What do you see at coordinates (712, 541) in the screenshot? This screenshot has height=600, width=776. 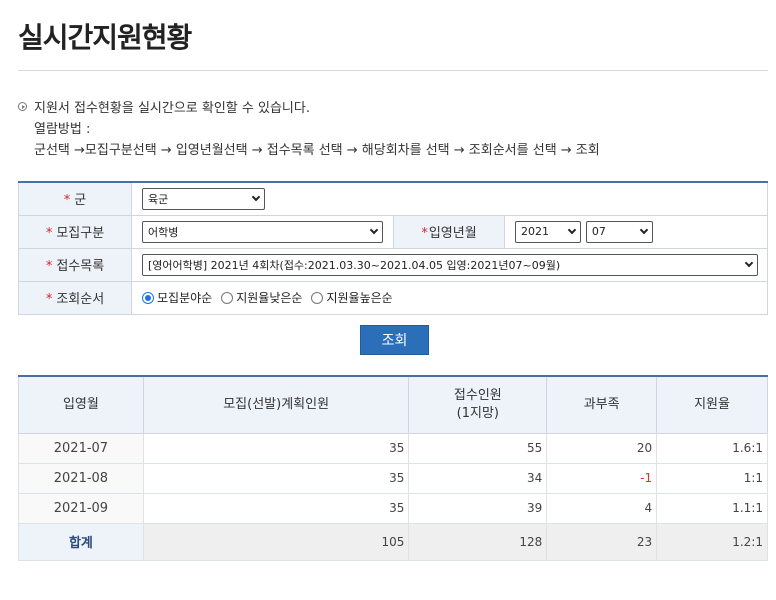 I see `total-rate: 1.2:1` at bounding box center [712, 541].